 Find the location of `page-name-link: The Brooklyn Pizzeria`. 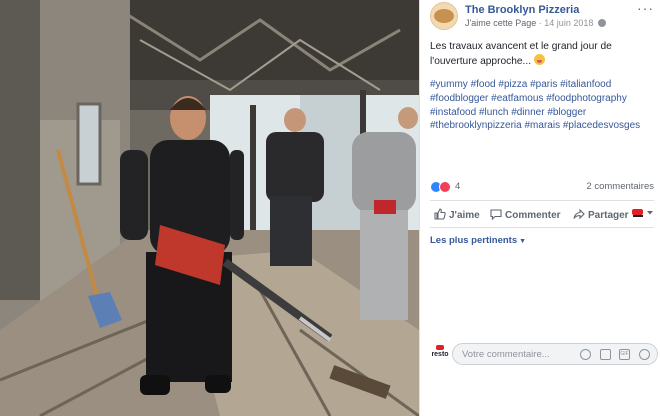

page-name-link: The Brooklyn Pizzeria is located at coordinates (522, 10).